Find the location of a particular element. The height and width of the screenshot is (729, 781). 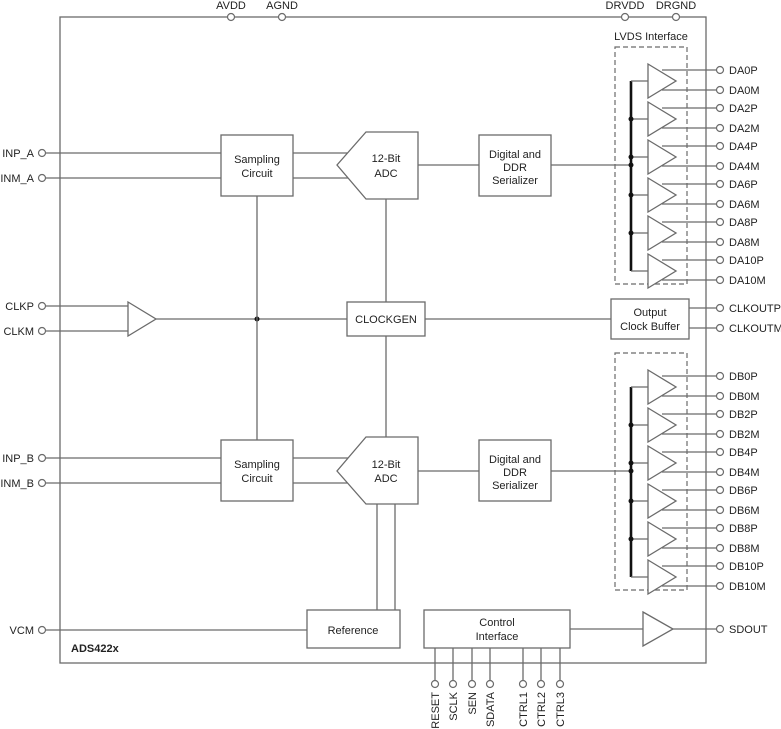

pin-label: DRVDD is located at coordinates (625, 6).